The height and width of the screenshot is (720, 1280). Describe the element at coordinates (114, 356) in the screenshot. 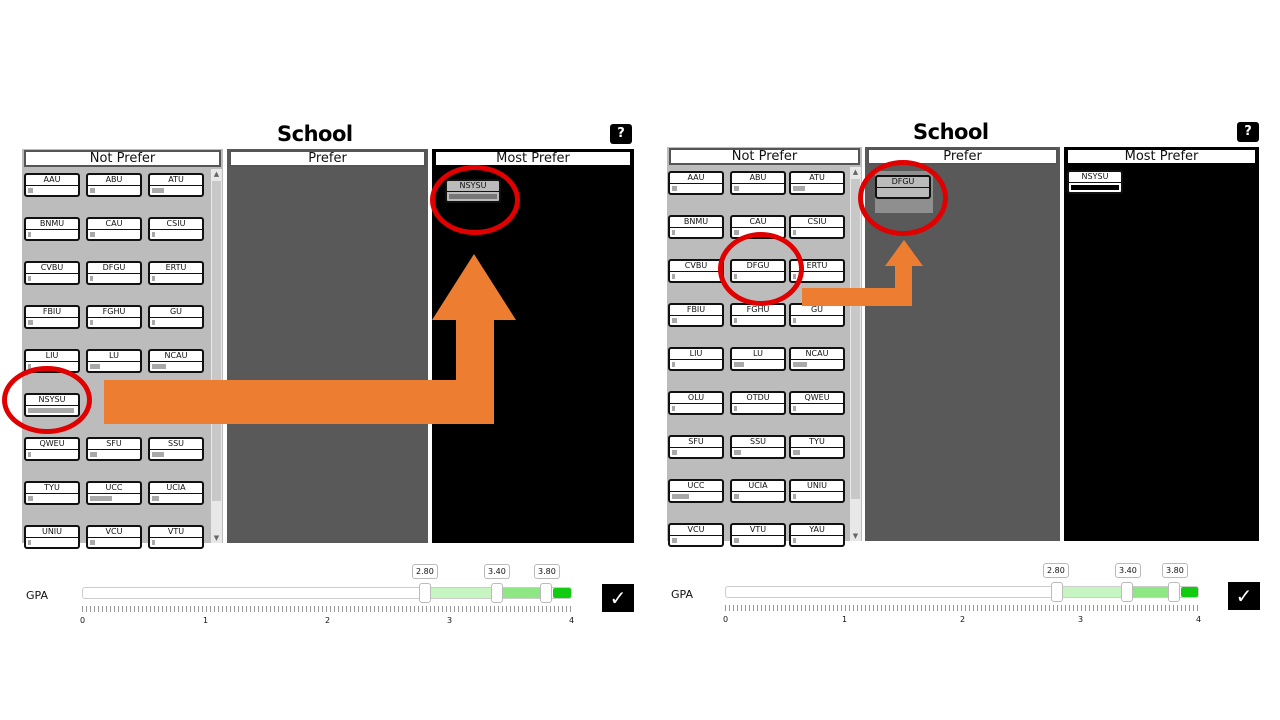

I see `school-label: LU` at that location.